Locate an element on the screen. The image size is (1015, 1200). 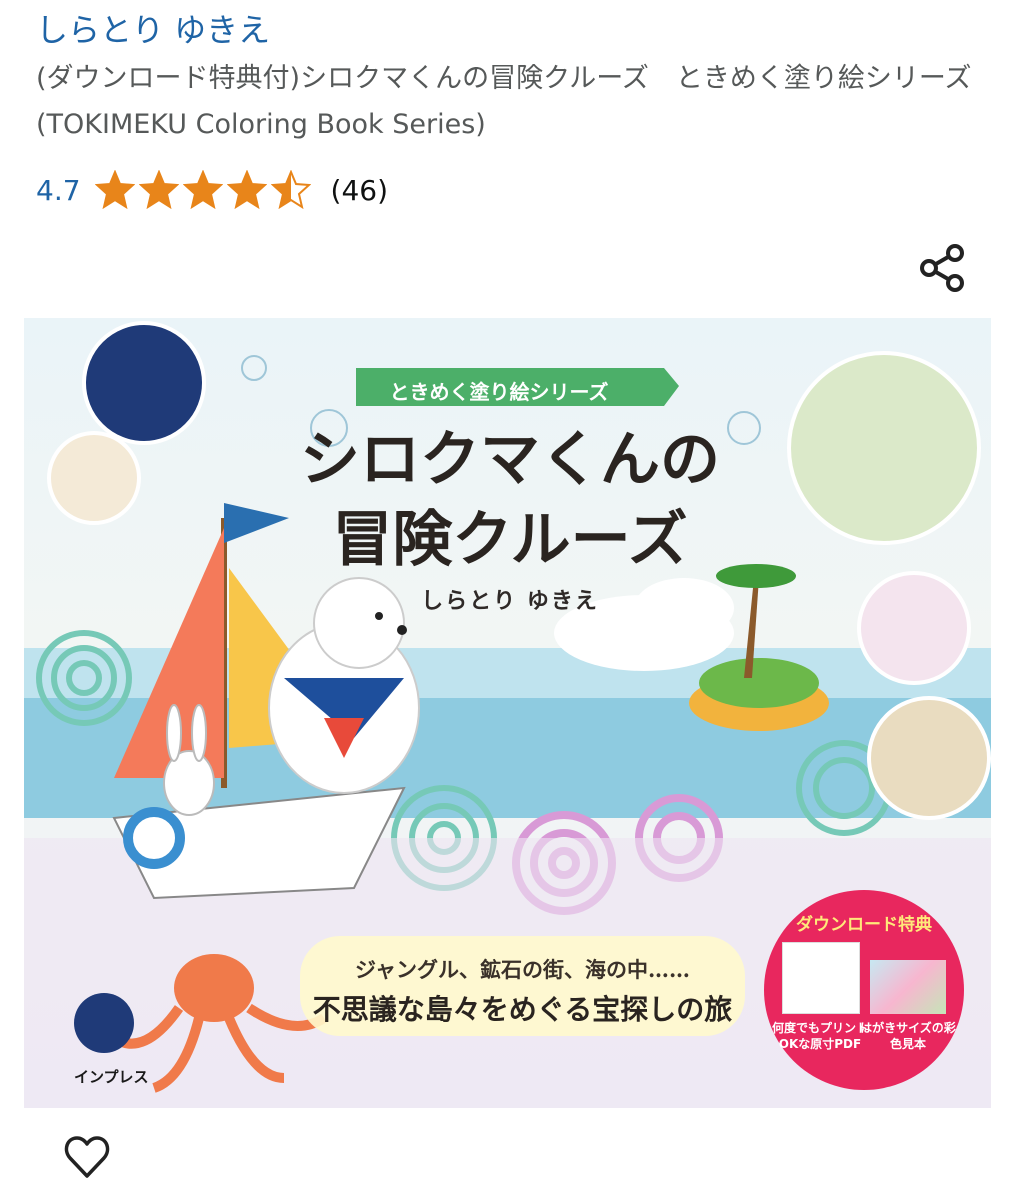
series-banner: ときめく塗り絵シリーズ is located at coordinates (499, 392).